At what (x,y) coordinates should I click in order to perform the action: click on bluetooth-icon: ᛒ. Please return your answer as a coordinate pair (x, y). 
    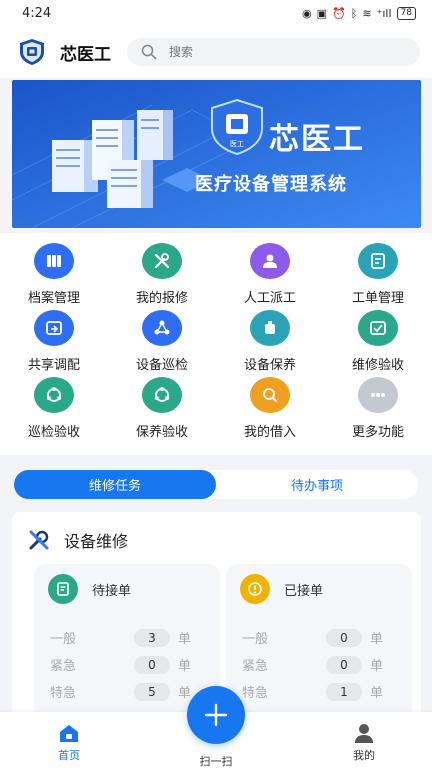
    Looking at the image, I should click on (354, 13).